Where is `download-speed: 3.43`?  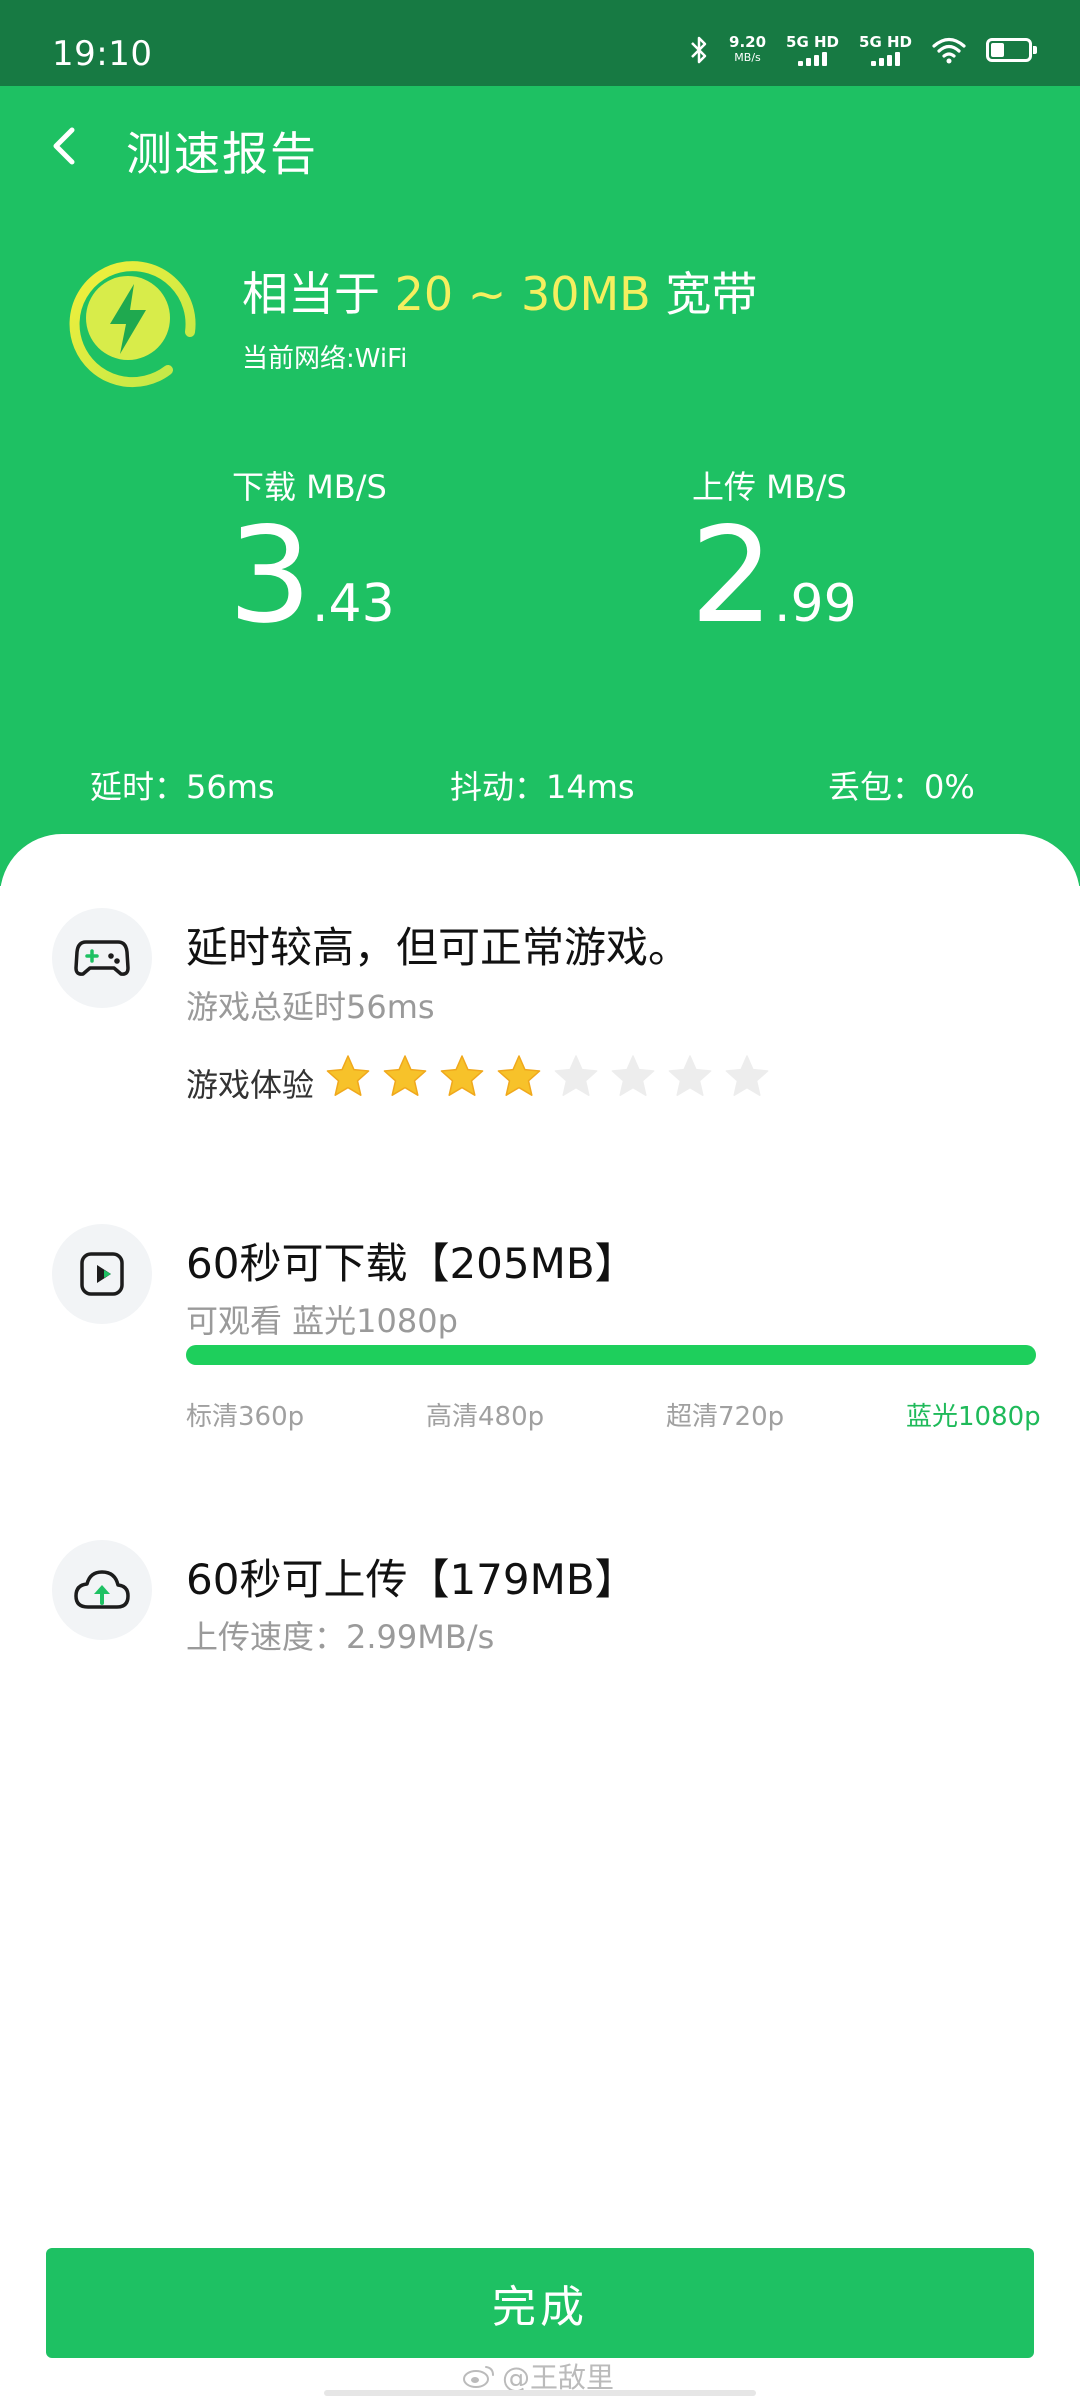
download-speed: 3.43 is located at coordinates (311, 576).